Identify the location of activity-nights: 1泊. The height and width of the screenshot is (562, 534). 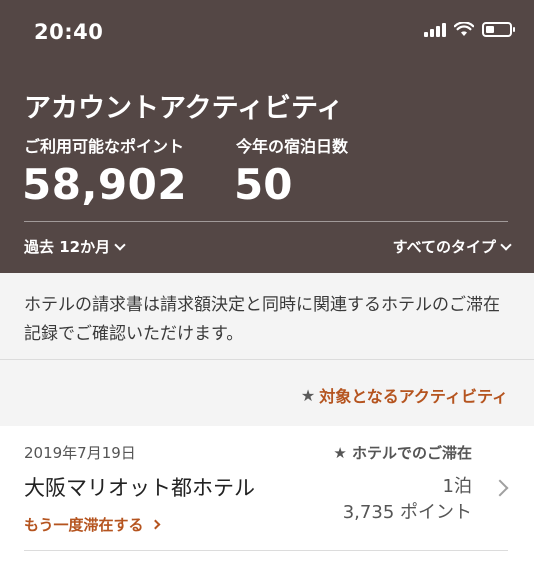
(457, 486).